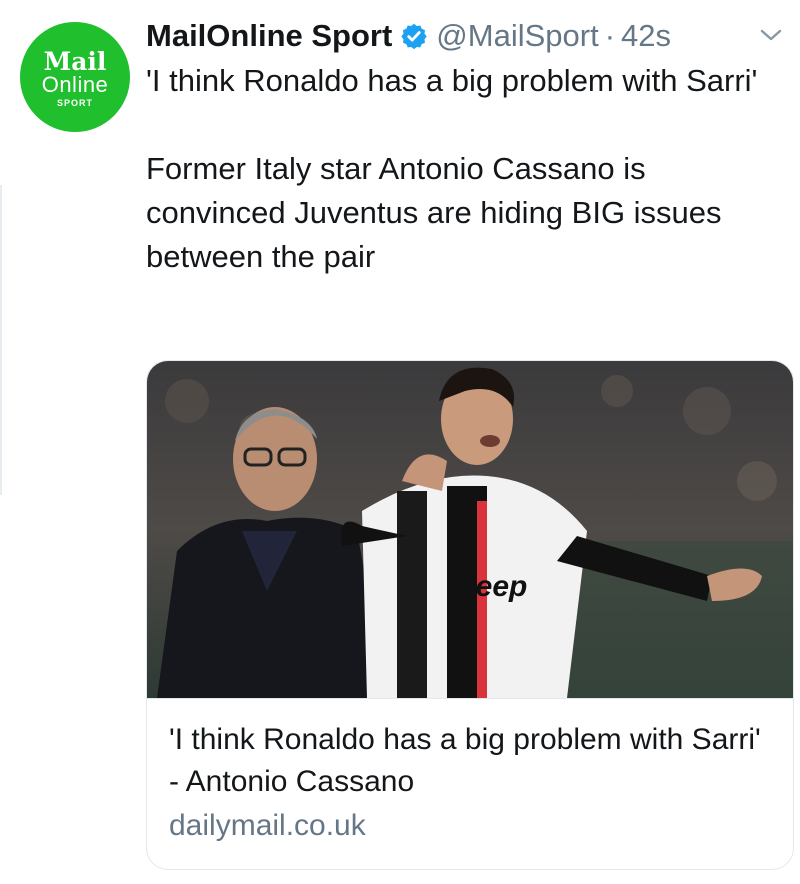 The height and width of the screenshot is (884, 800). What do you see at coordinates (414, 36) in the screenshot?
I see `verified-badge-icon` at bounding box center [414, 36].